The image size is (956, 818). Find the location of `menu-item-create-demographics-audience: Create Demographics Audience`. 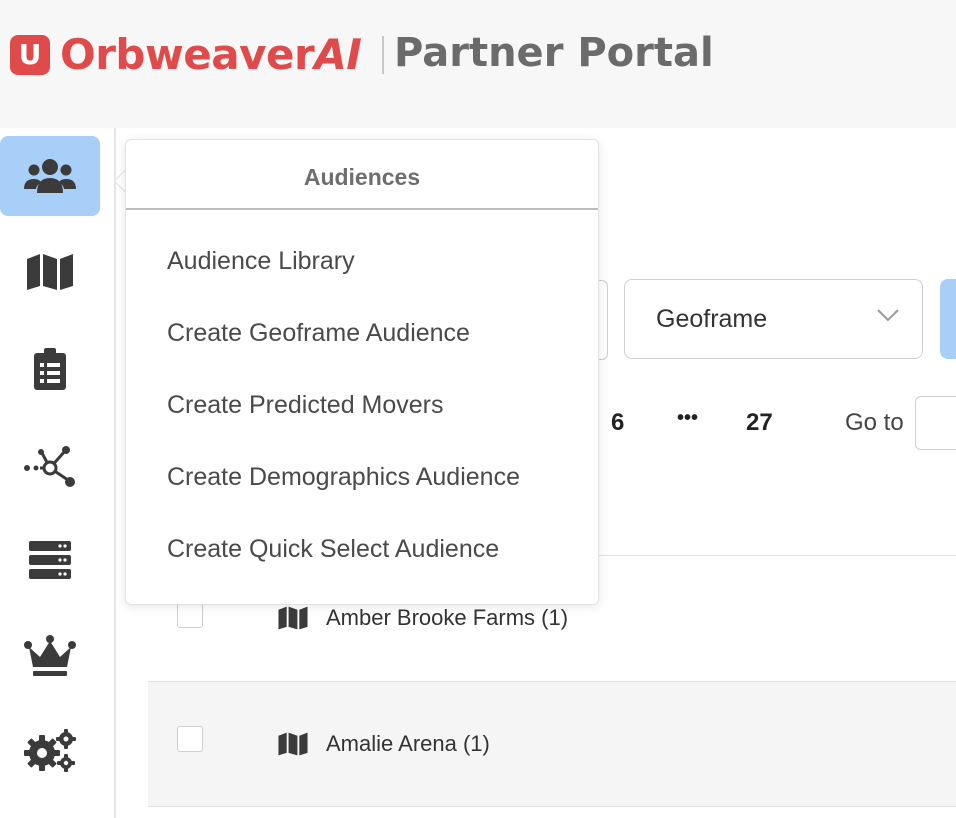

menu-item-create-demographics-audience: Create Demographics Audience is located at coordinates (343, 477).